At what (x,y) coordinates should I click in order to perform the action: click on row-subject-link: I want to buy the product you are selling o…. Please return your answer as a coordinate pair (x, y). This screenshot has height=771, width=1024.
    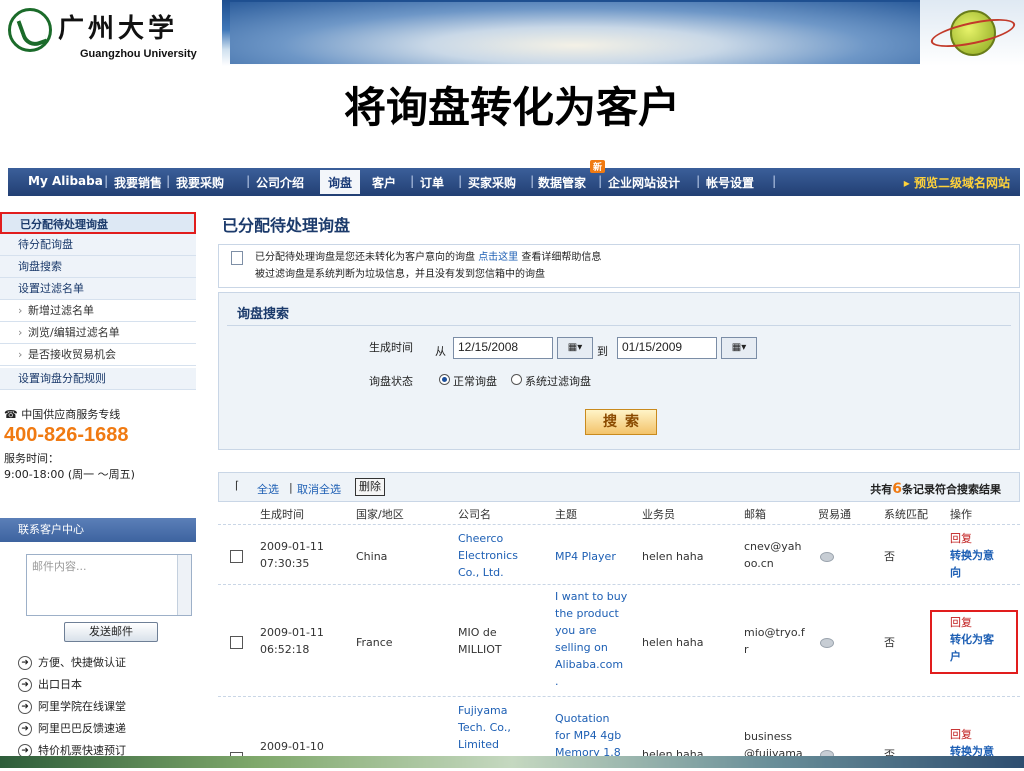
    Looking at the image, I should click on (591, 639).